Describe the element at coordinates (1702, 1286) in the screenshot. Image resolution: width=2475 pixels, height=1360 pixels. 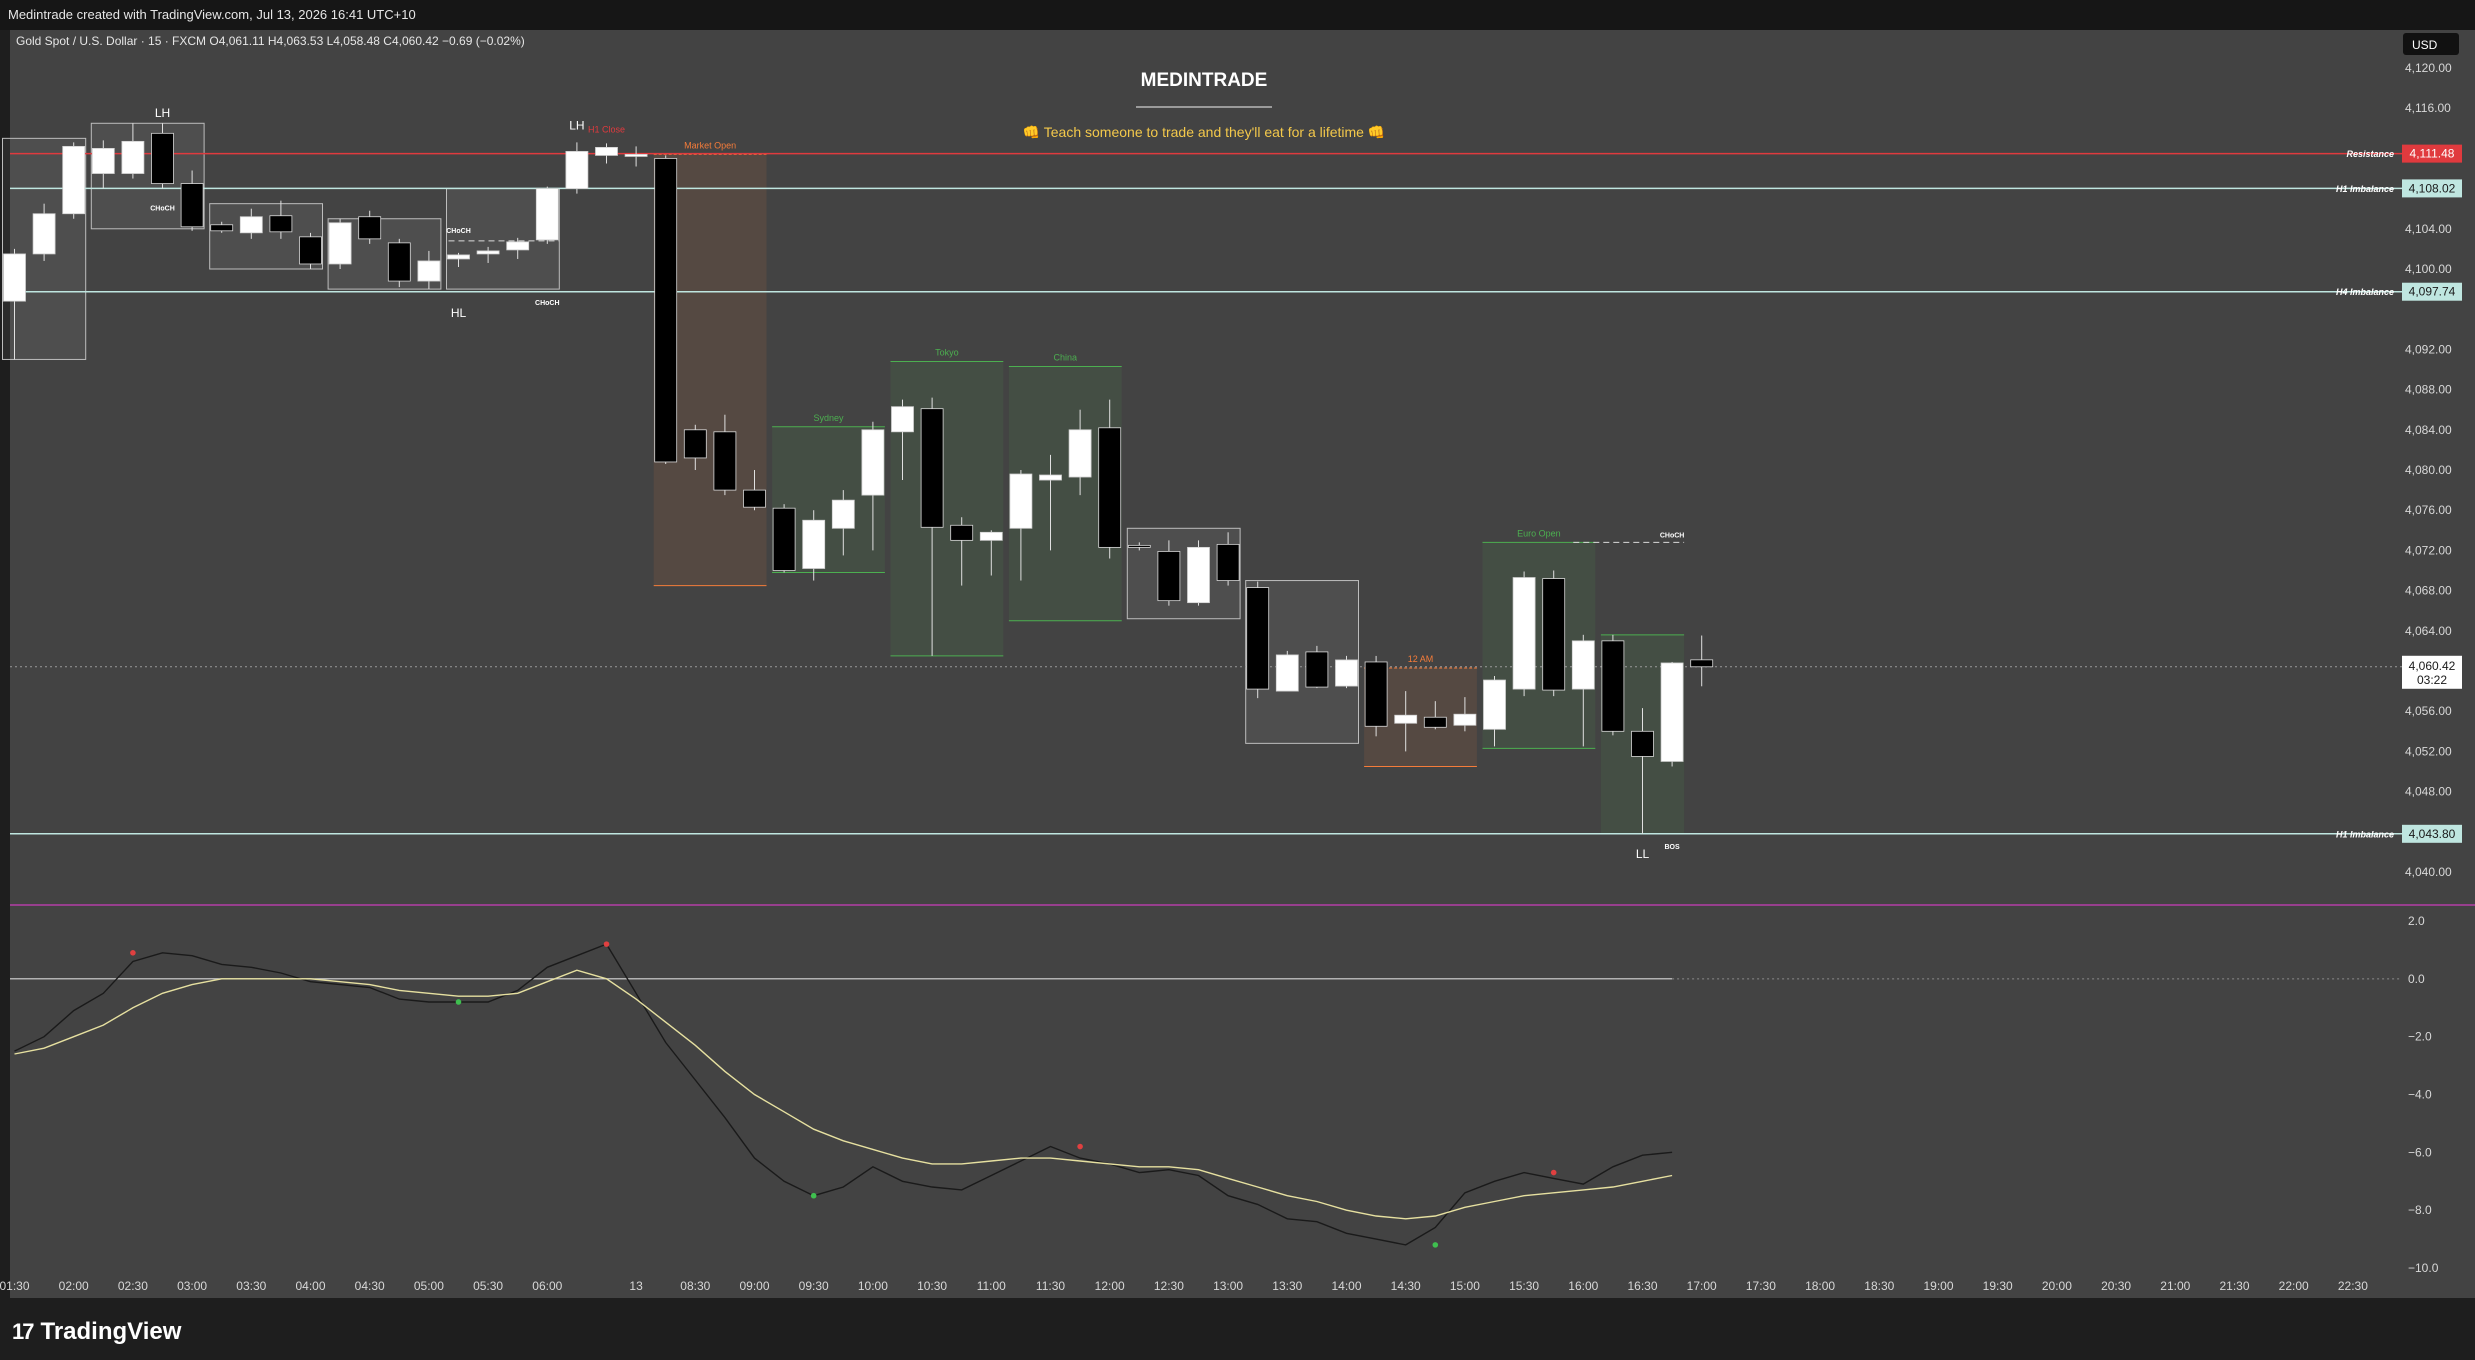
I see `time-tick-label: 17:00` at that location.